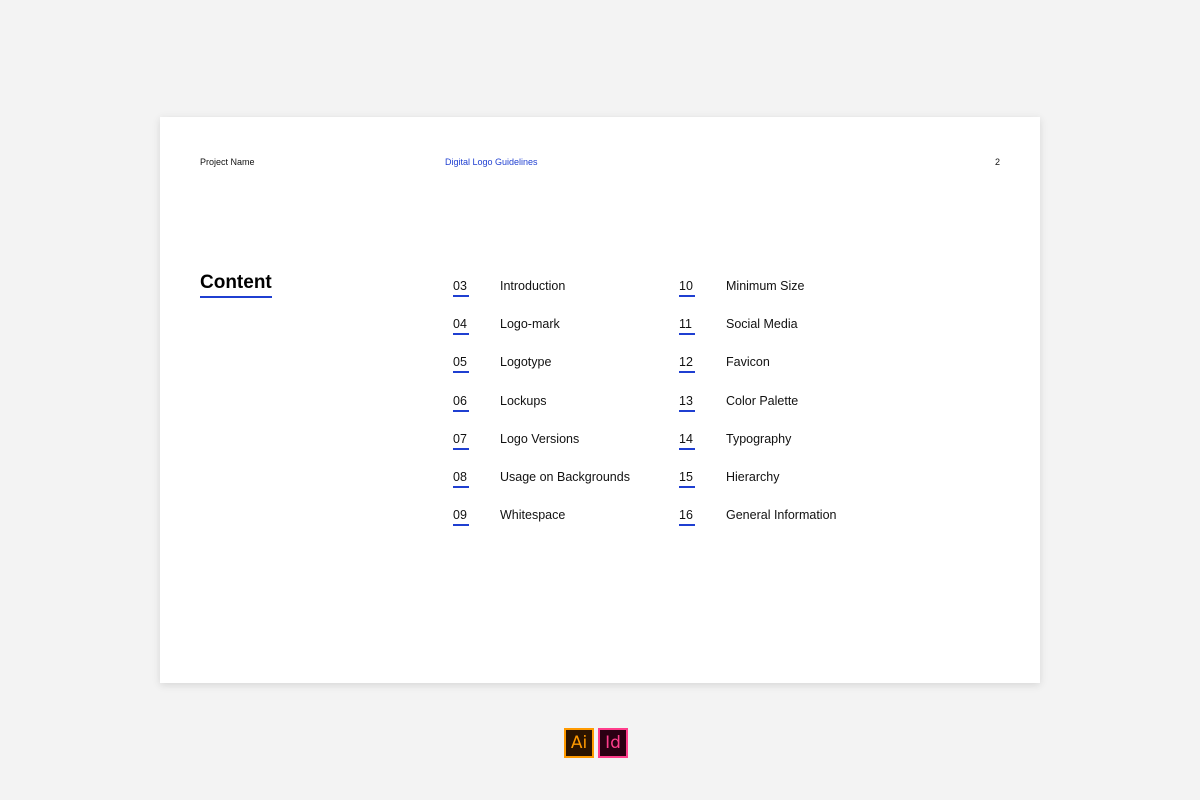 The width and height of the screenshot is (1200, 800). I want to click on toc-number: 10, so click(687, 288).